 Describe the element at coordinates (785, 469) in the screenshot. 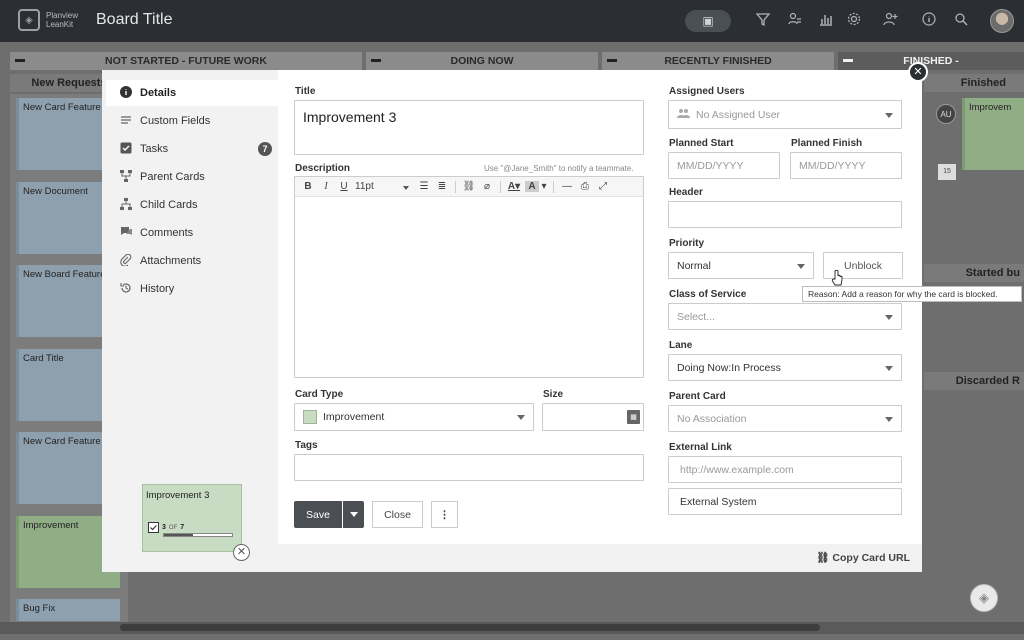

I see `external-link-input: http://www.example.com` at that location.